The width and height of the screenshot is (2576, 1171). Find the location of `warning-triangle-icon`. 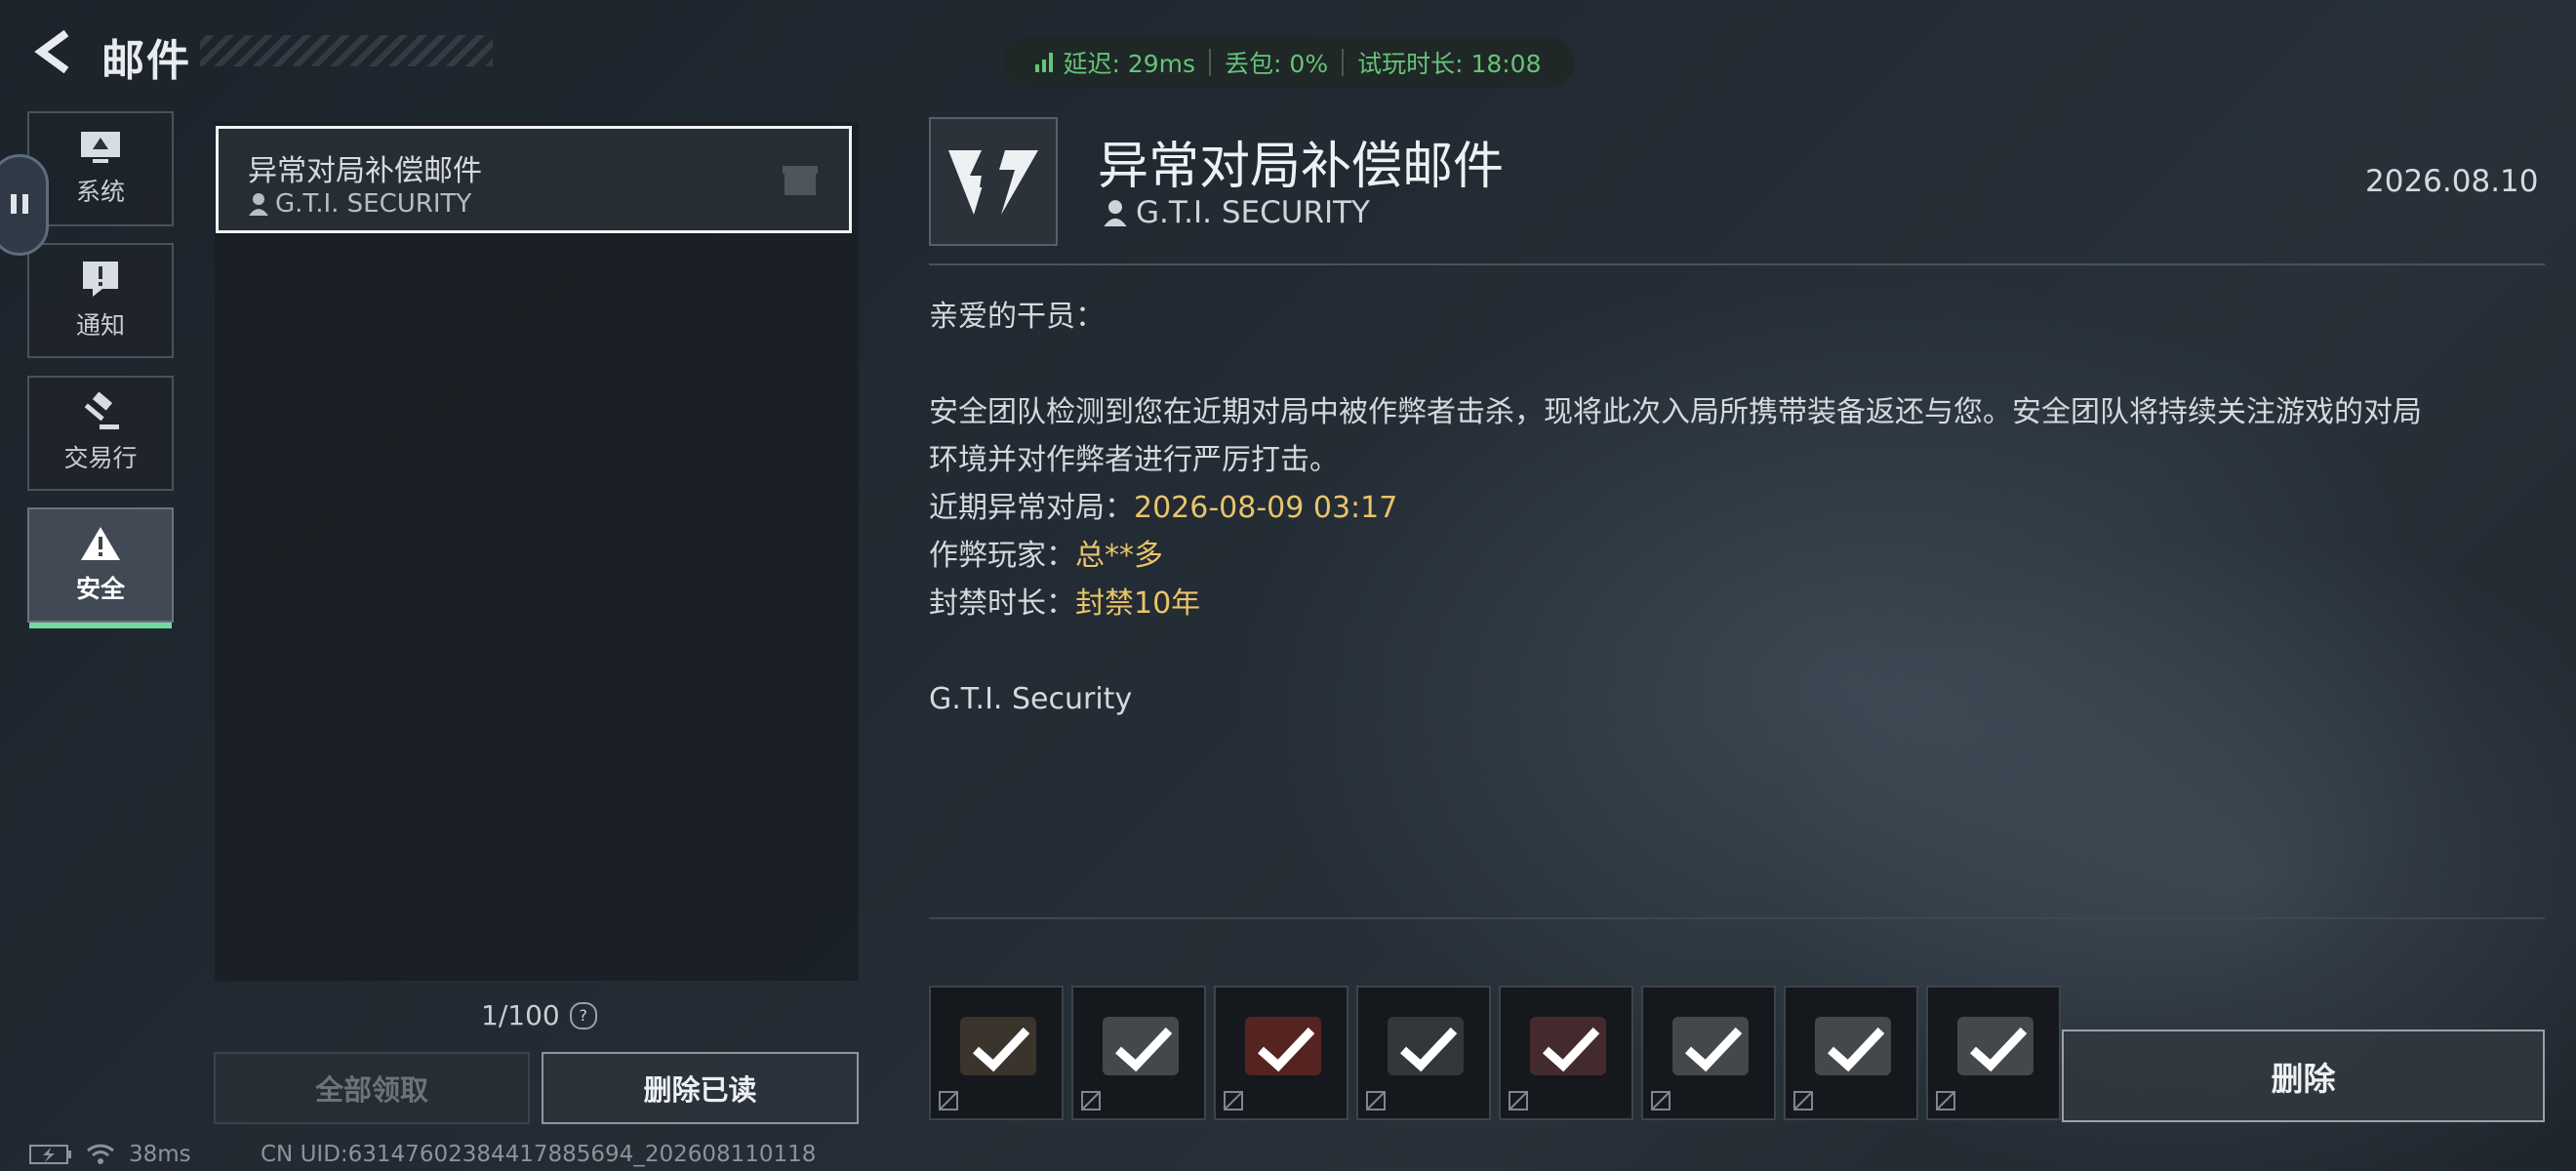

warning-triangle-icon is located at coordinates (100, 543).